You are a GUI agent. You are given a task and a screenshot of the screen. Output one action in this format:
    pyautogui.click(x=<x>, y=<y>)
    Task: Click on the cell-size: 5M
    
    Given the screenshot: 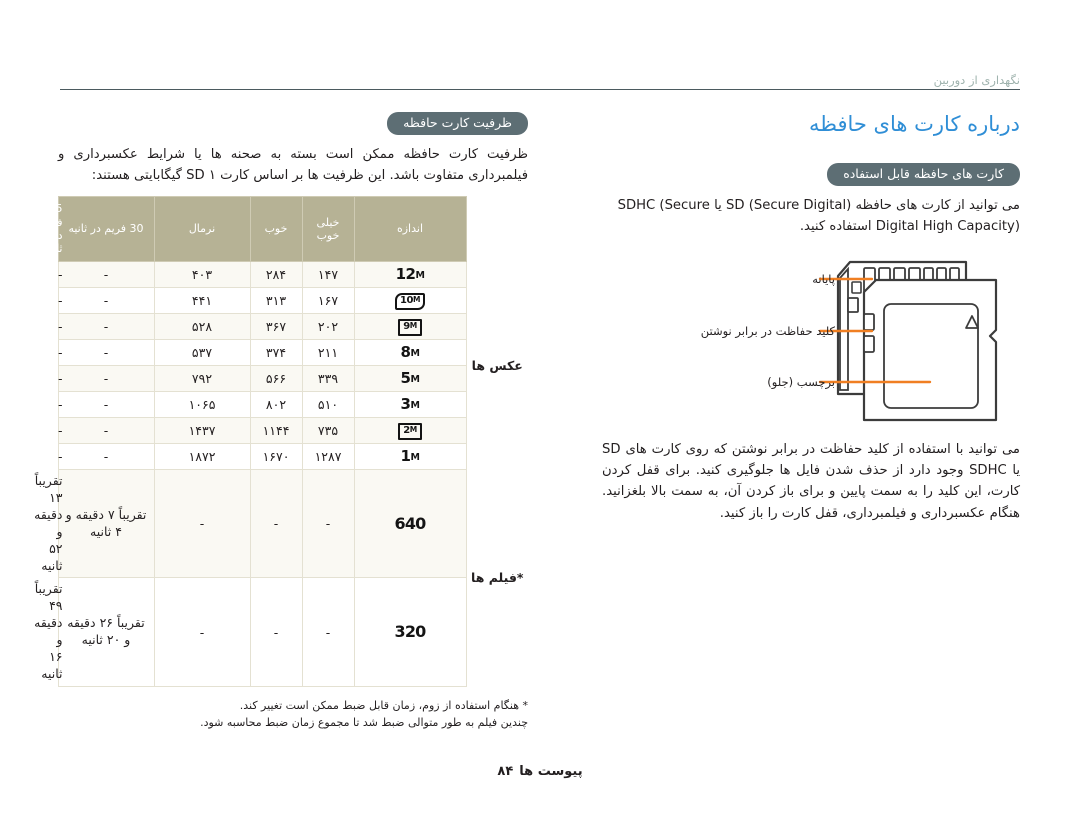 What is the action you would take?
    pyautogui.click(x=410, y=379)
    